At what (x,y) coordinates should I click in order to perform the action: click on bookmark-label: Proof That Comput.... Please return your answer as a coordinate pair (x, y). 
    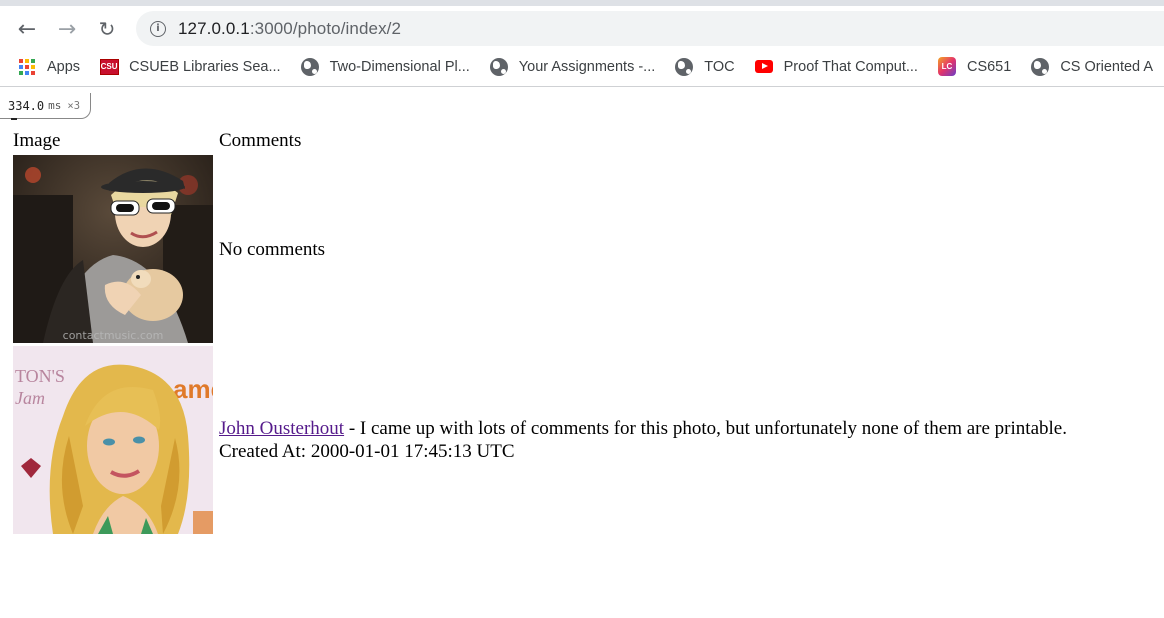
    Looking at the image, I should click on (850, 66).